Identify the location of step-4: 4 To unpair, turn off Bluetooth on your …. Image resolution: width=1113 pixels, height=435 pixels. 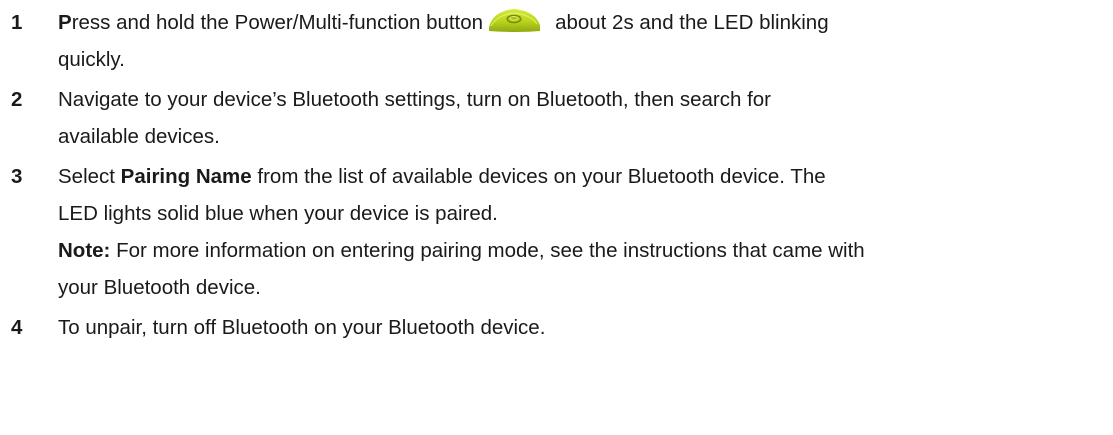
(556, 327).